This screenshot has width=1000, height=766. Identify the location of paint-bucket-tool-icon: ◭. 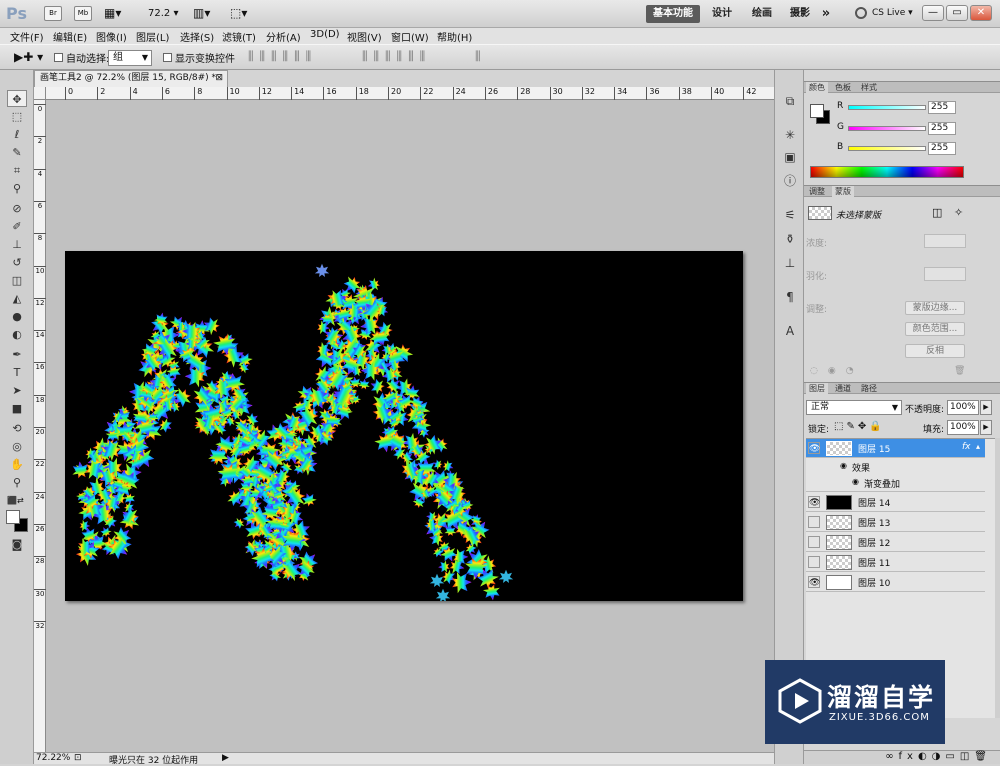
(17, 298).